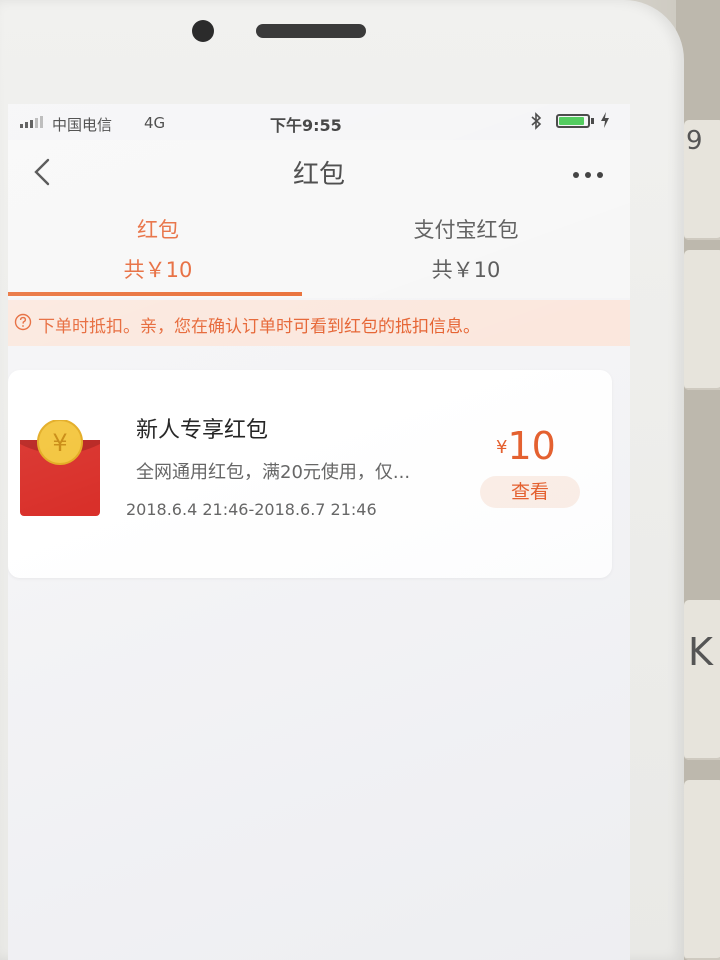 The image size is (720, 960). I want to click on red-envelope-icon: ¥, so click(60, 468).